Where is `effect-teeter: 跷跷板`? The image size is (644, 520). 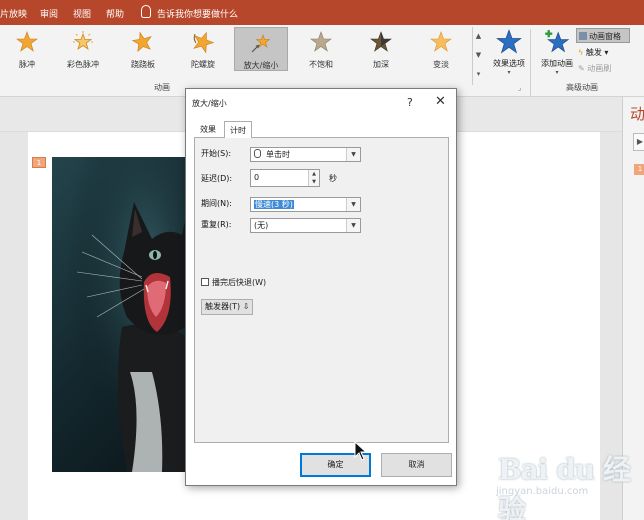
effect-teeter: 跷跷板 is located at coordinates (143, 49).